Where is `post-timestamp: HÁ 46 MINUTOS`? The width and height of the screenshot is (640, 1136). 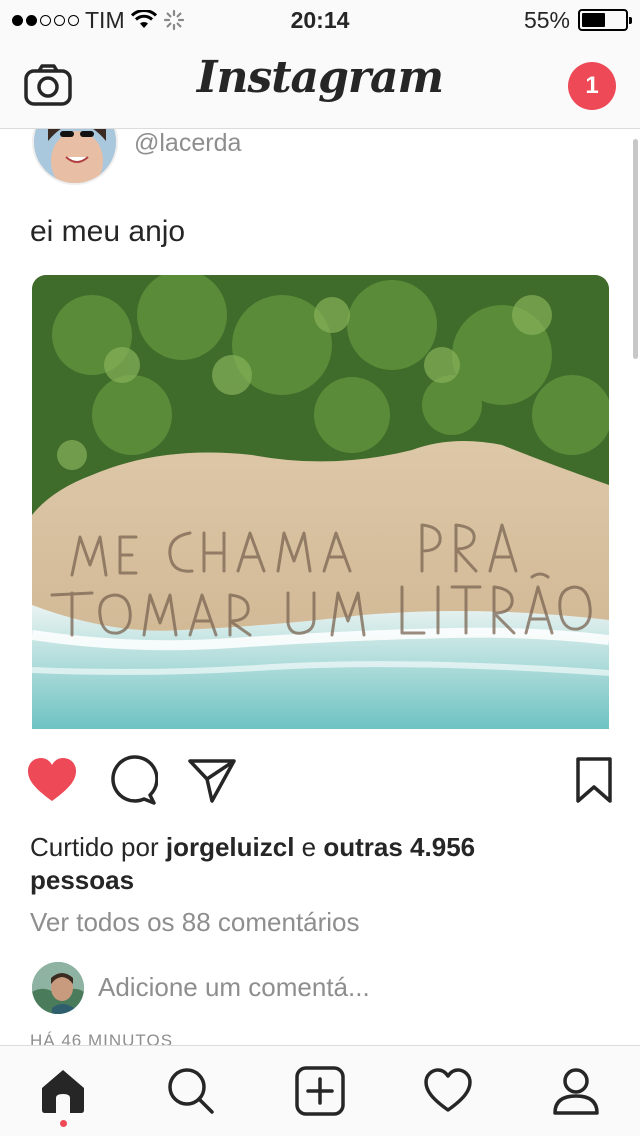 post-timestamp: HÁ 46 MINUTOS is located at coordinates (102, 1038).